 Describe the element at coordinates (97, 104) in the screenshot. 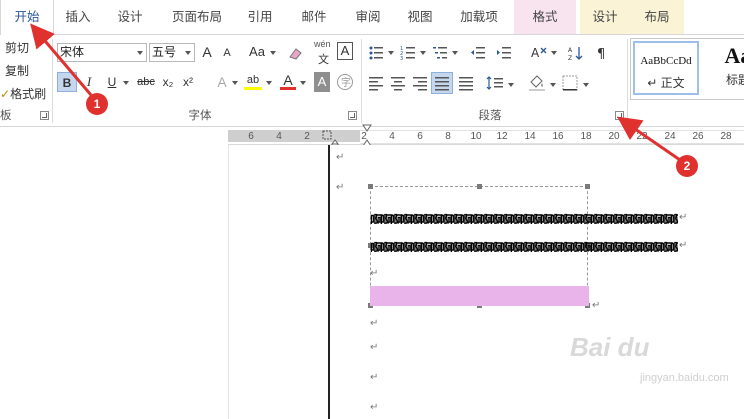

I see `annotation-badge-1: 1` at that location.